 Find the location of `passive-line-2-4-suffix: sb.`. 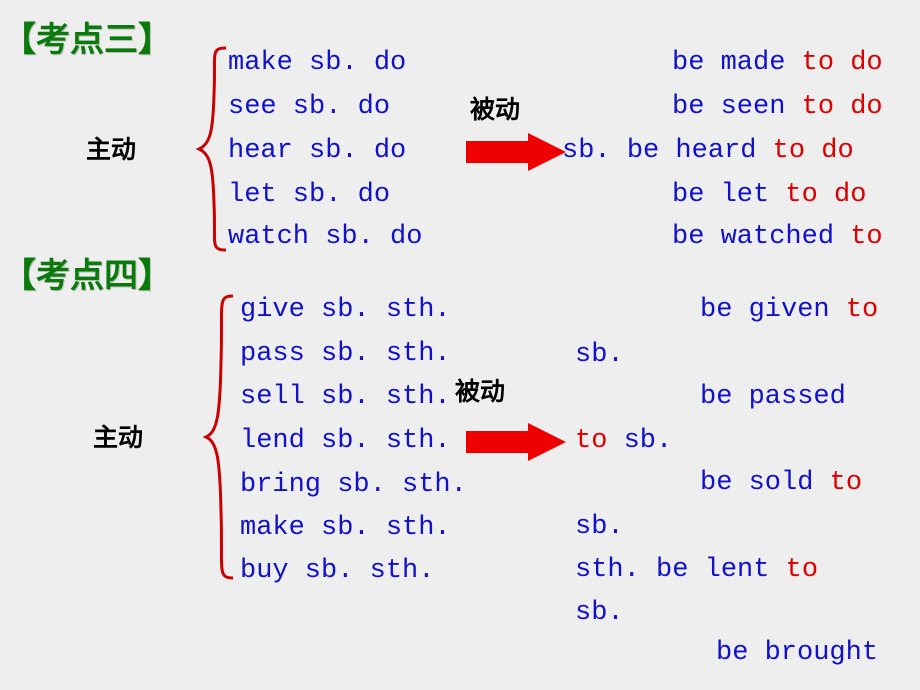

passive-line-2-4-suffix: sb. is located at coordinates (640, 441).